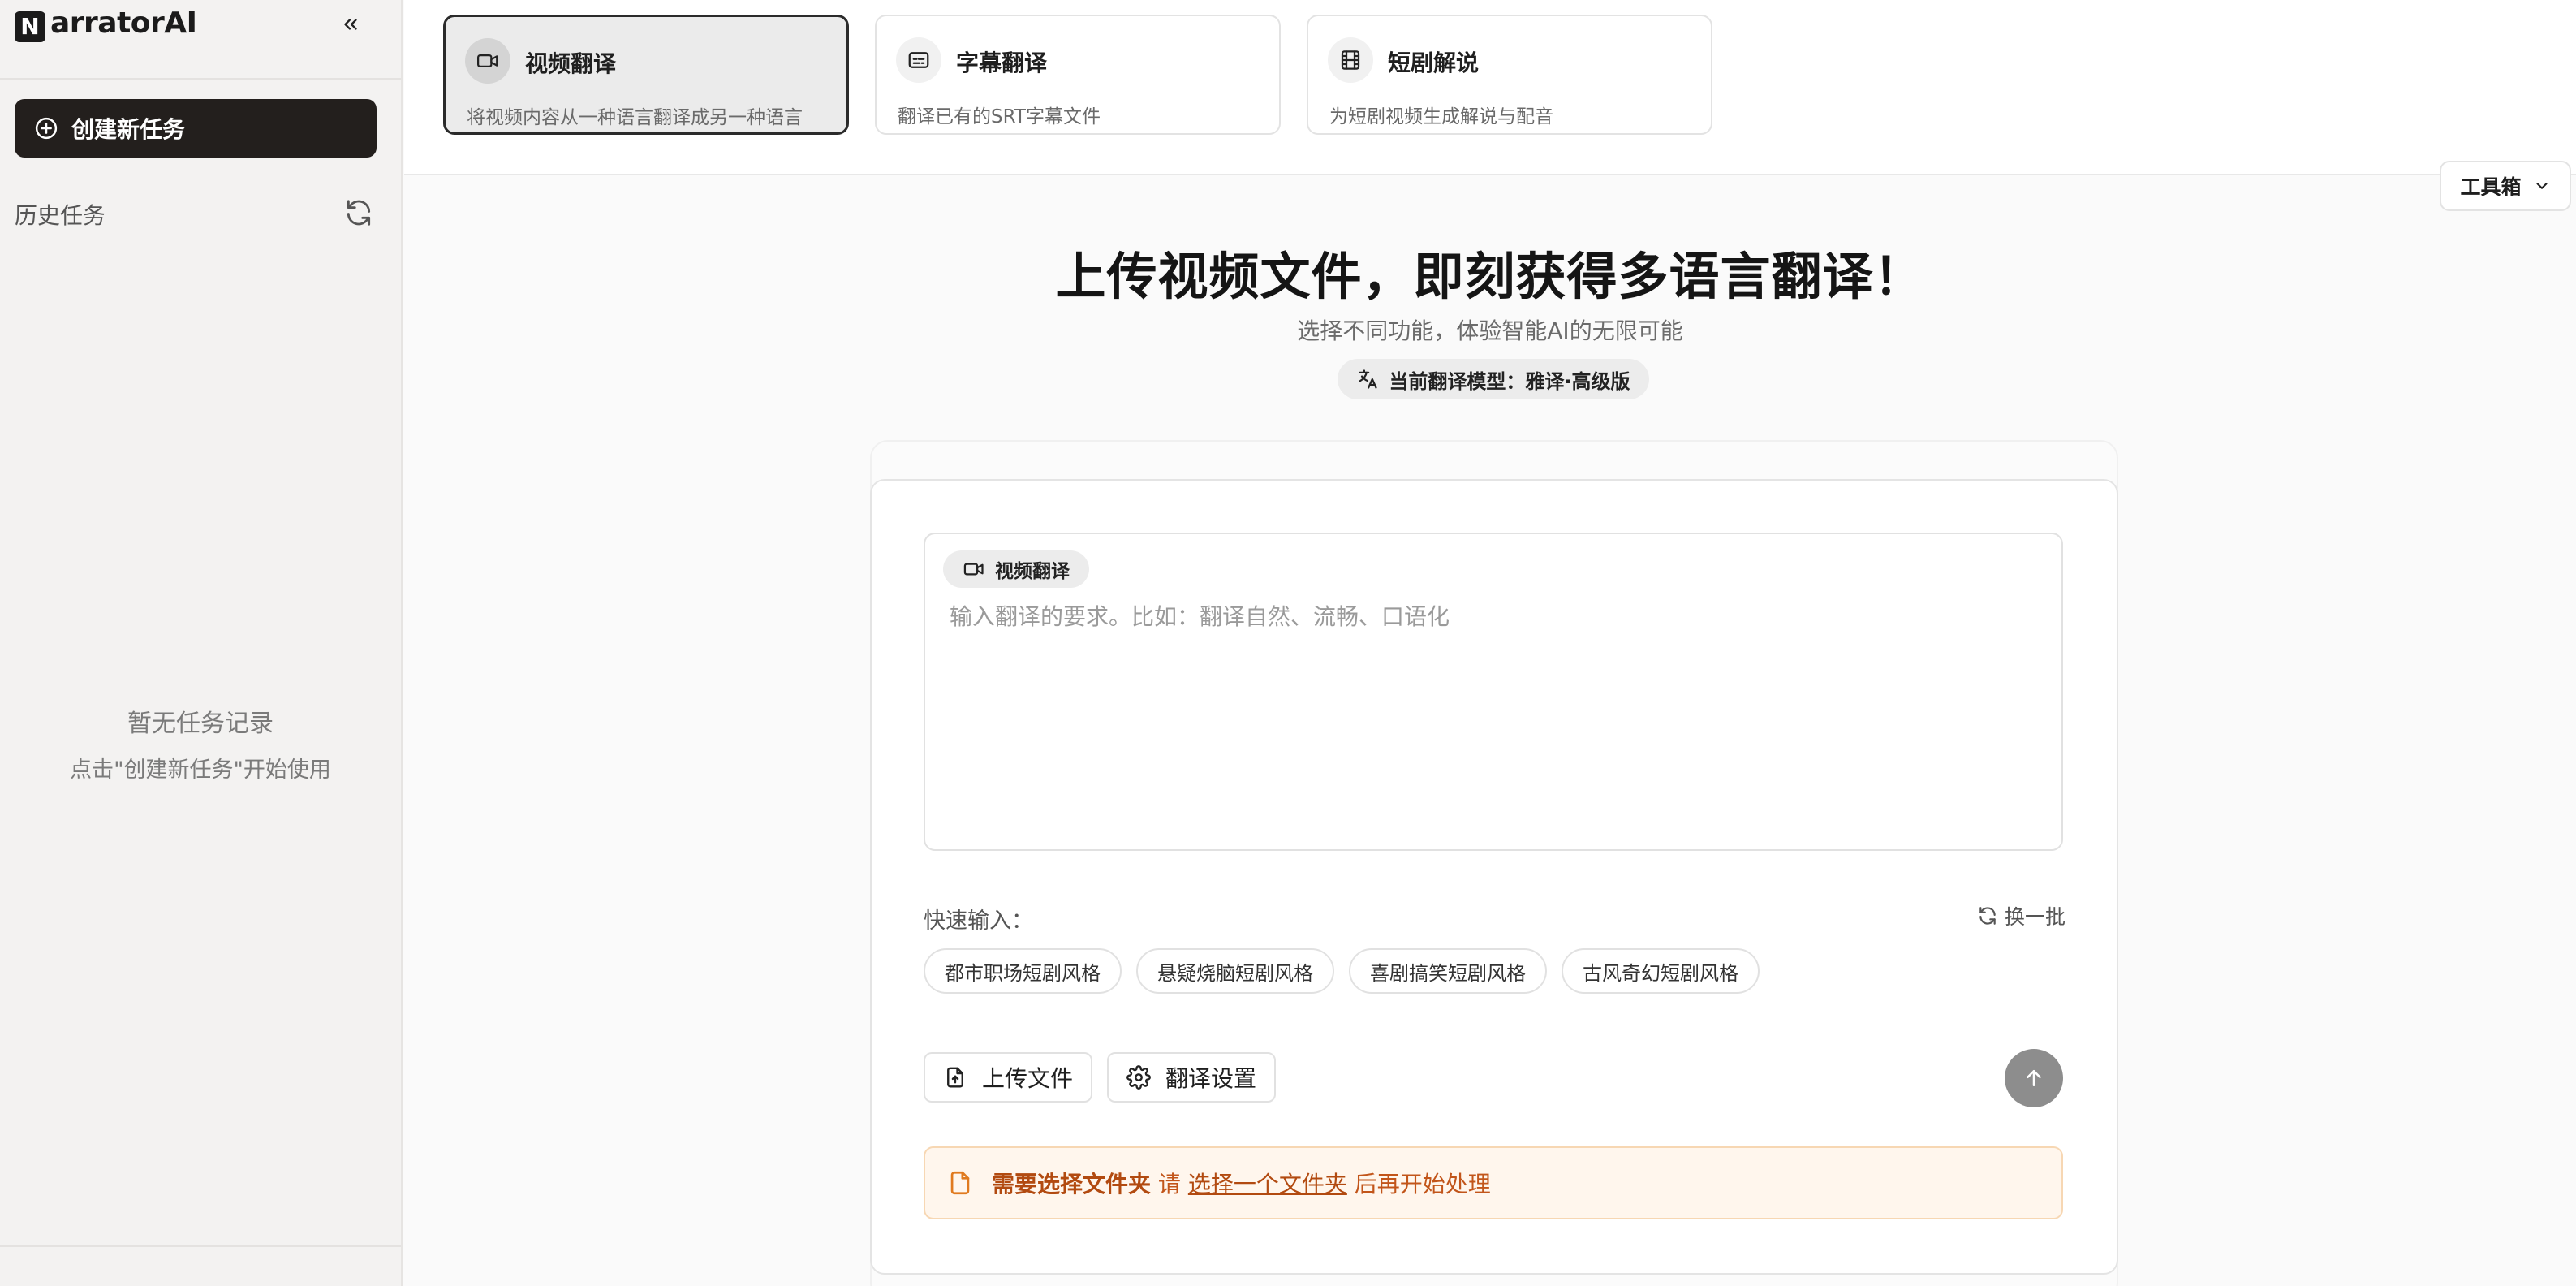 This screenshot has height=1286, width=2576. I want to click on file-upload-icon, so click(955, 1077).